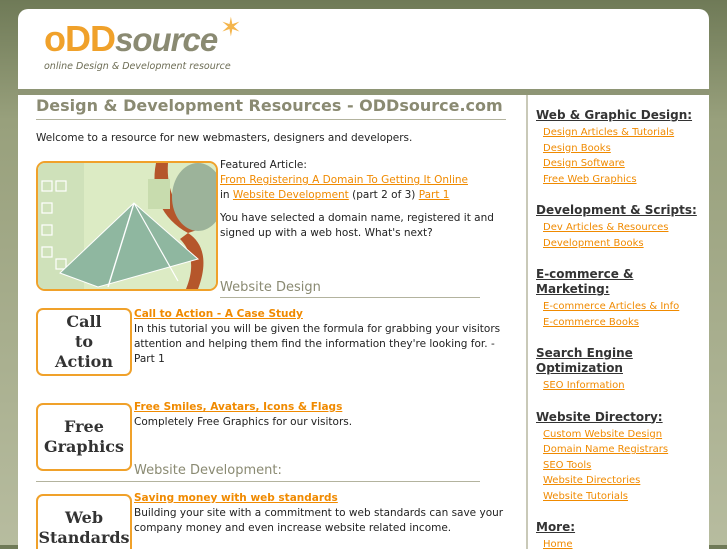  Describe the element at coordinates (626, 386) in the screenshot. I see `sidebar-link: SEO Information` at that location.